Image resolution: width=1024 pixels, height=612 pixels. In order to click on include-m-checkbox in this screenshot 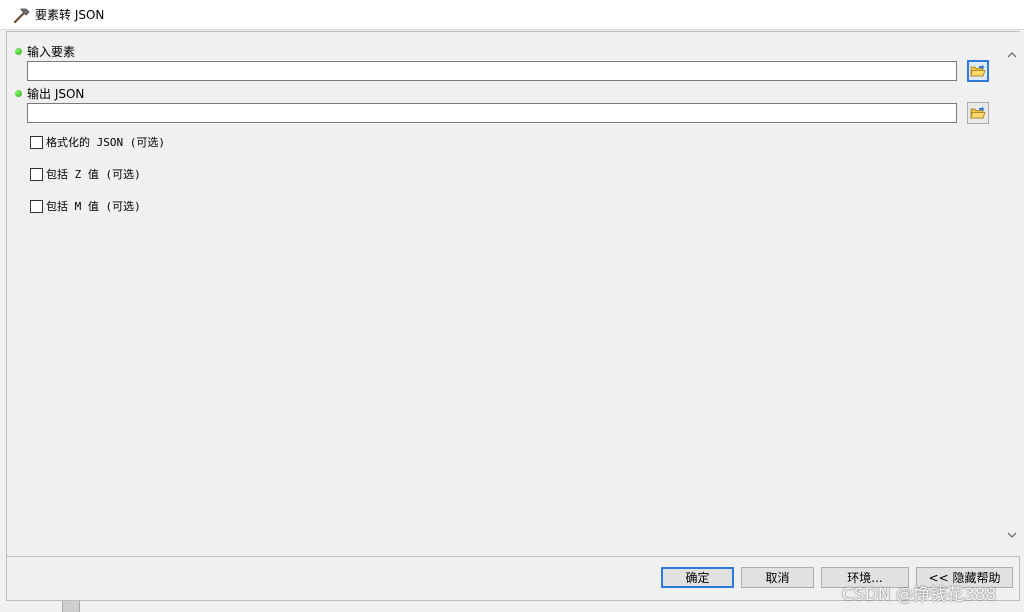, I will do `click(36, 206)`.